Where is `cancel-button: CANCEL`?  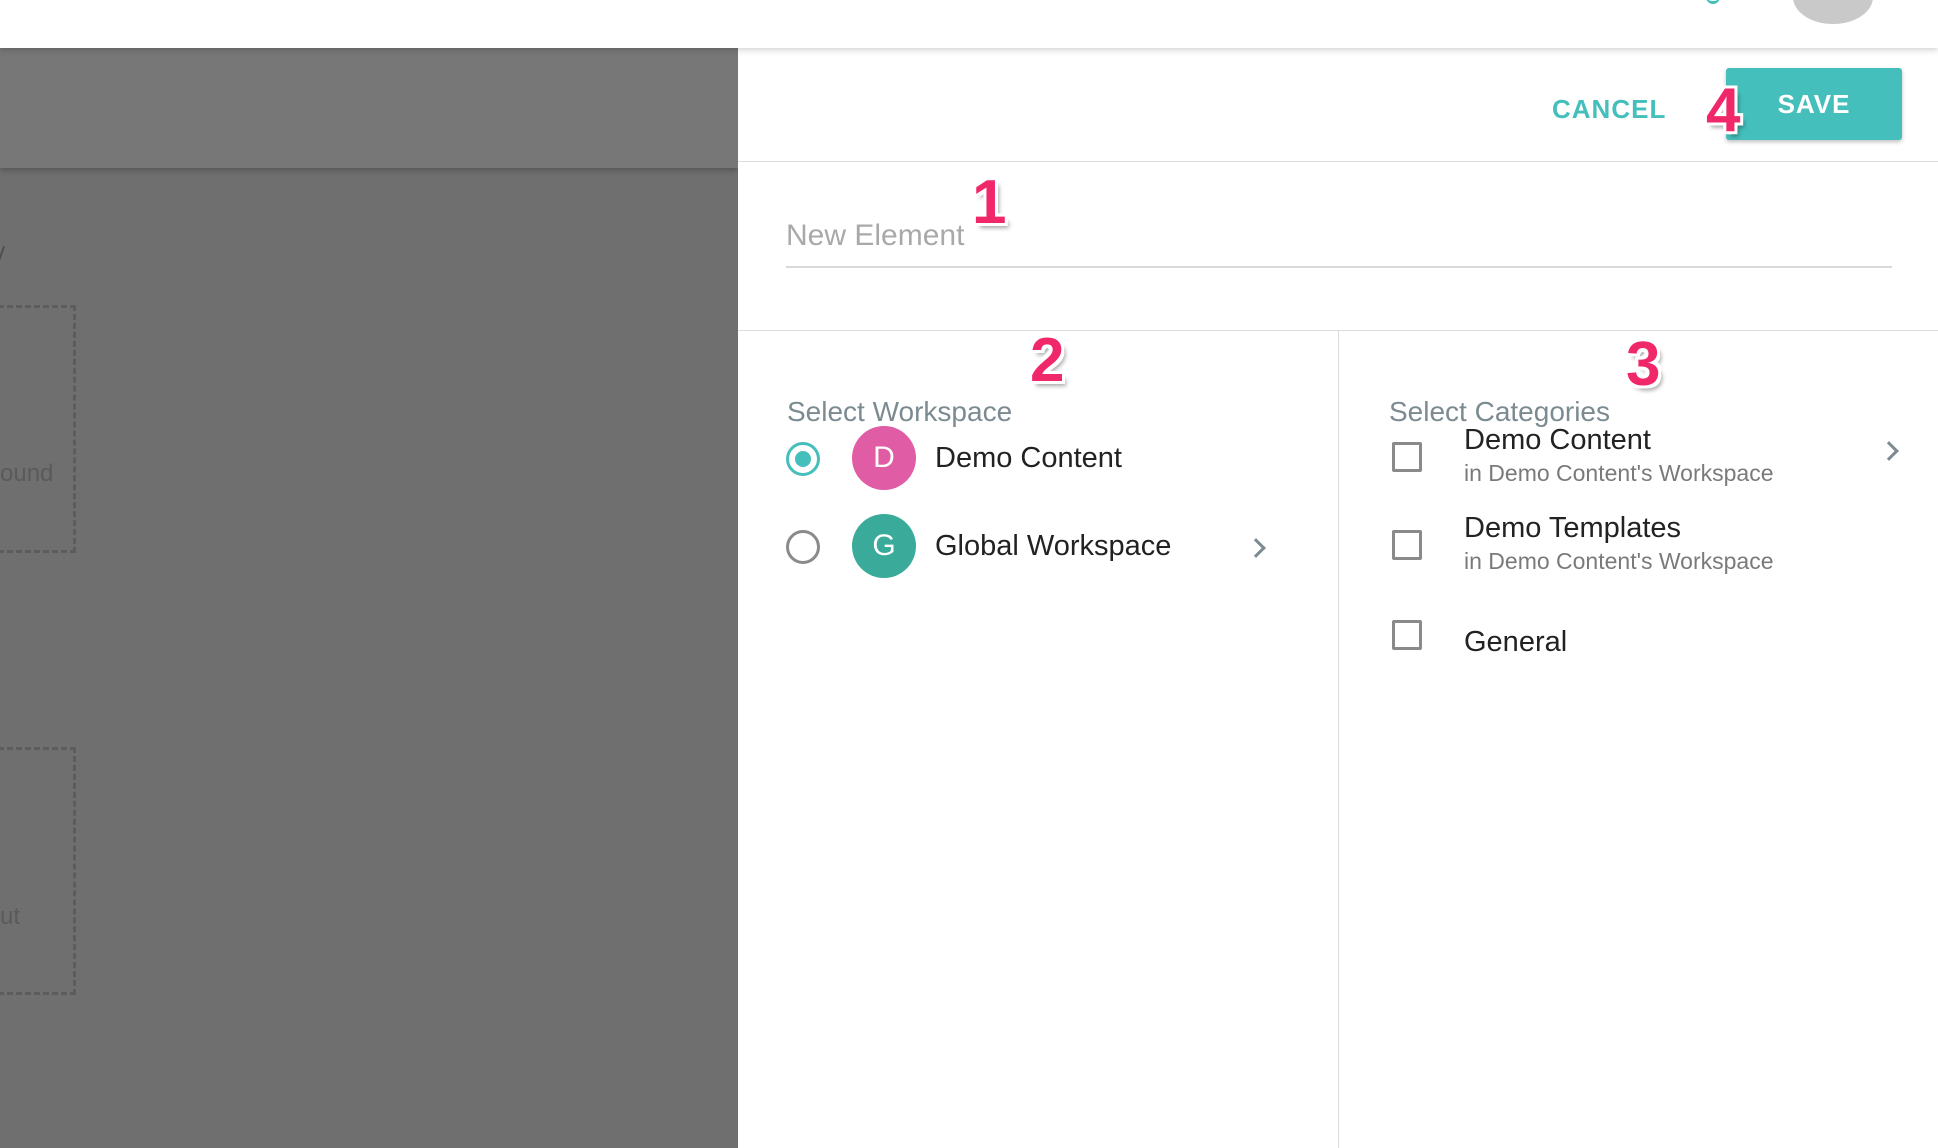
cancel-button: CANCEL is located at coordinates (1609, 109).